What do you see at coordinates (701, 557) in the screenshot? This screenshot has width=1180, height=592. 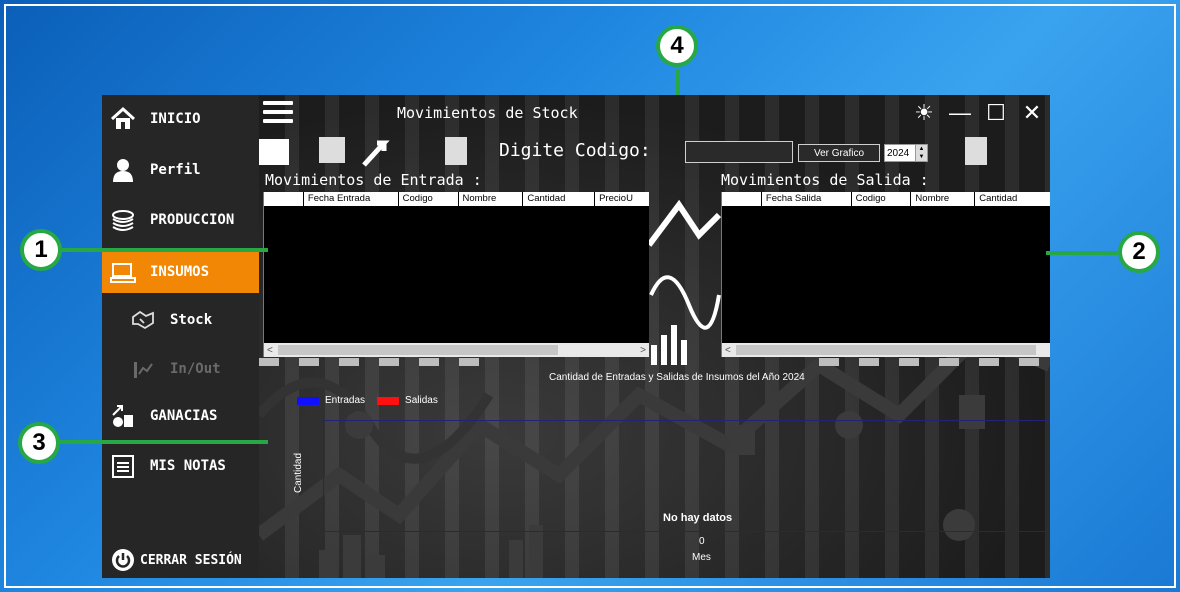 I see `chart-x-axis-label: Mes` at bounding box center [701, 557].